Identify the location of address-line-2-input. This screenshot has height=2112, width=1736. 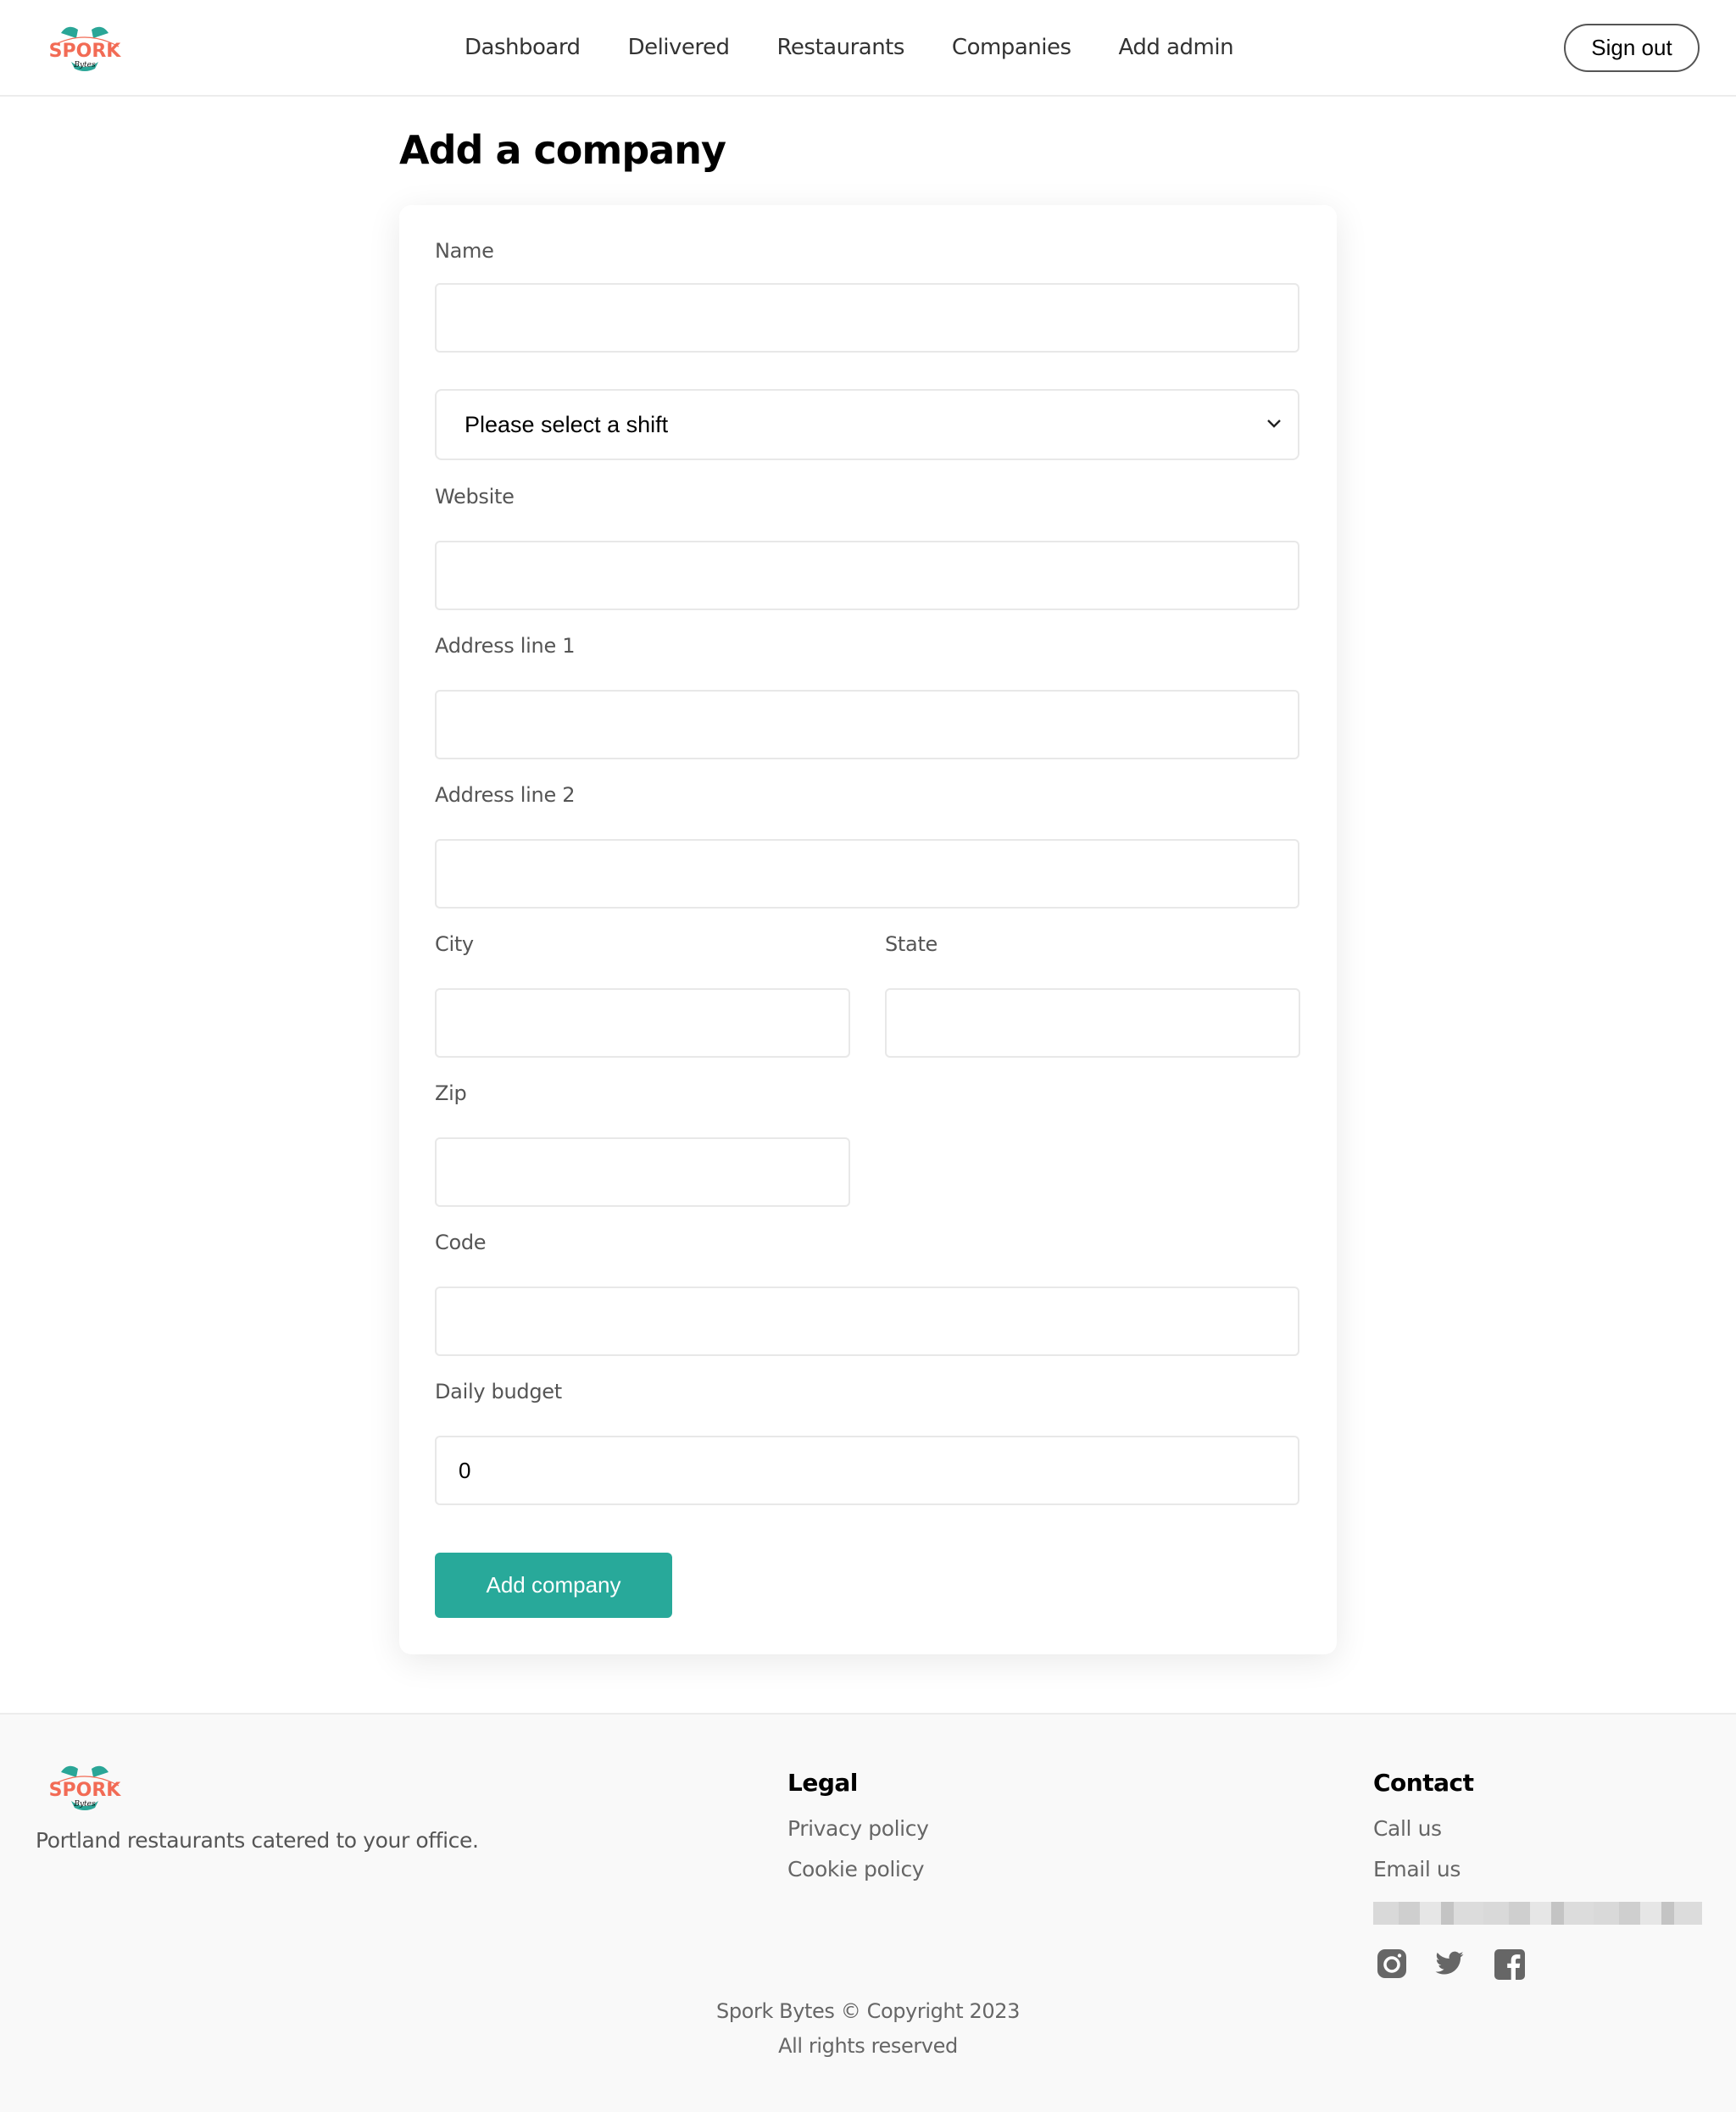
(867, 874).